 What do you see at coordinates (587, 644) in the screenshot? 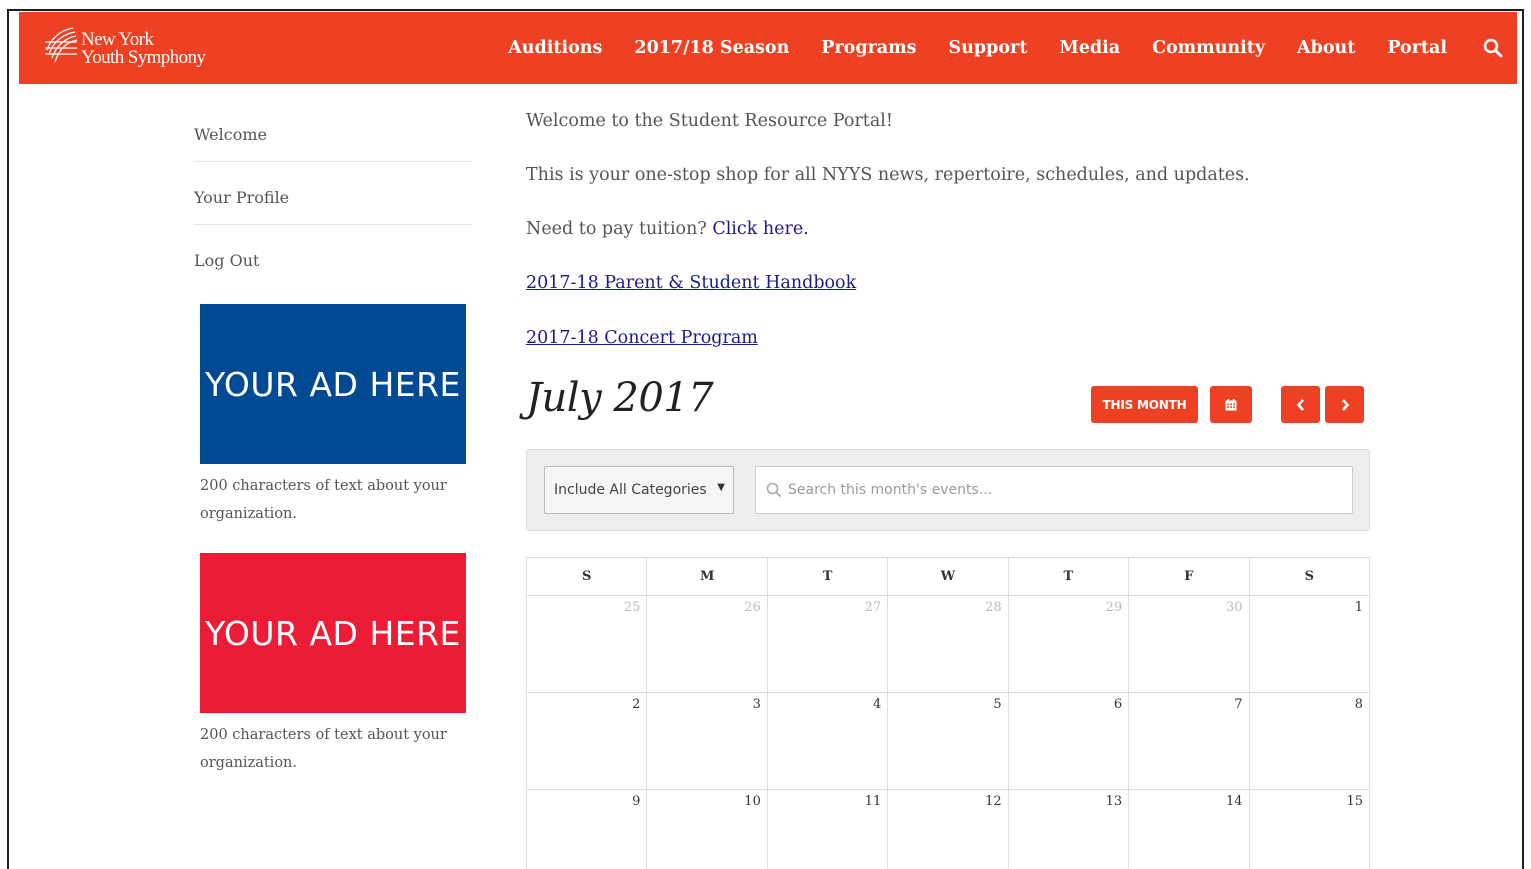
I see `calendar-day-cell: 25` at bounding box center [587, 644].